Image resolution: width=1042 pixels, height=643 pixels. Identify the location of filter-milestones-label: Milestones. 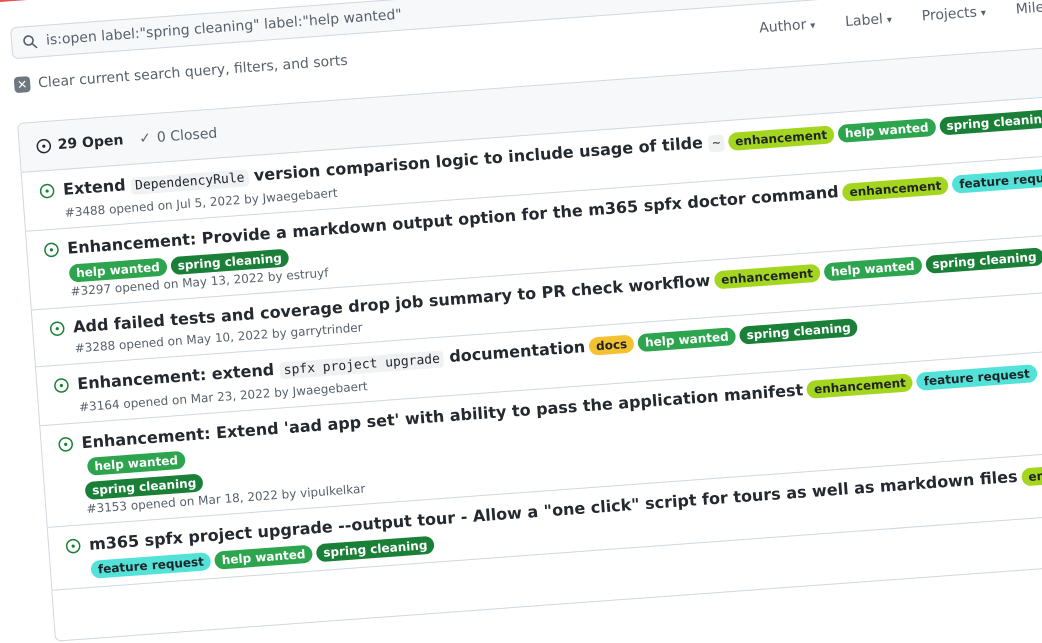
(1028, 9).